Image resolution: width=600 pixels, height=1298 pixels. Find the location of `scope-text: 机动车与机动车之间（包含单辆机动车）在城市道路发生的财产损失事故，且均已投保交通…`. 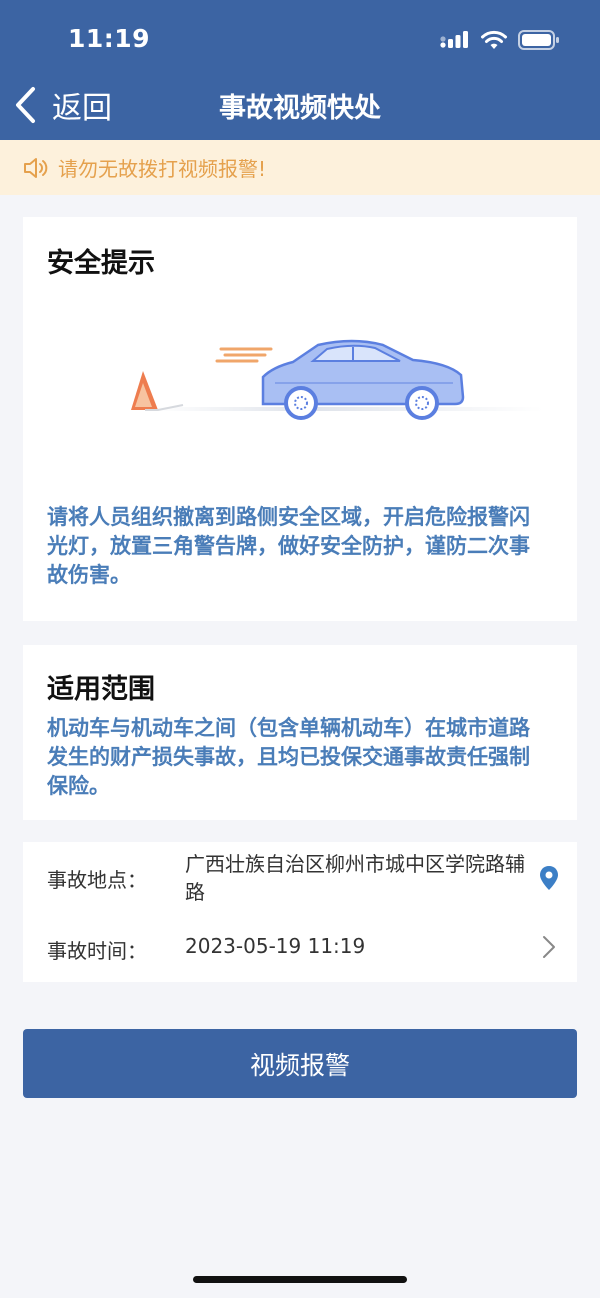

scope-text: 机动车与机动车之间（包含单辆机动车）在城市道路发生的财产损失事故，且均已投保交通… is located at coordinates (288, 757).